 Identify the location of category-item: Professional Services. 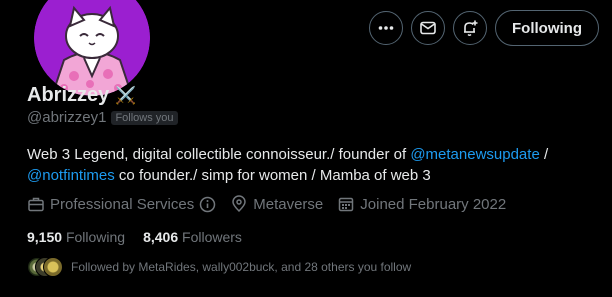
(121, 204).